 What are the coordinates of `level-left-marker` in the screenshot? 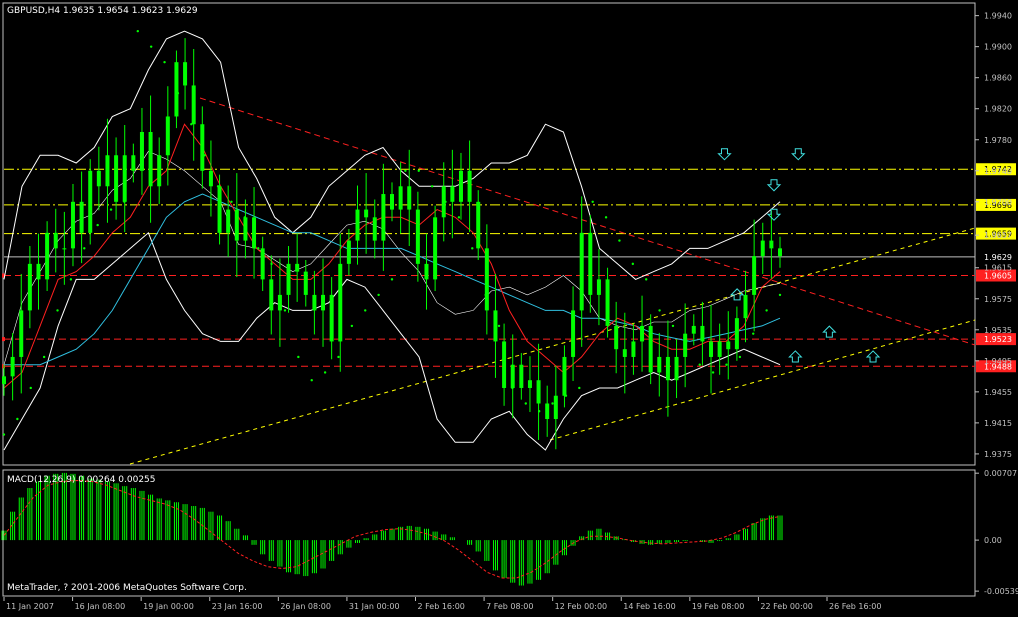 It's located at (3, 339).